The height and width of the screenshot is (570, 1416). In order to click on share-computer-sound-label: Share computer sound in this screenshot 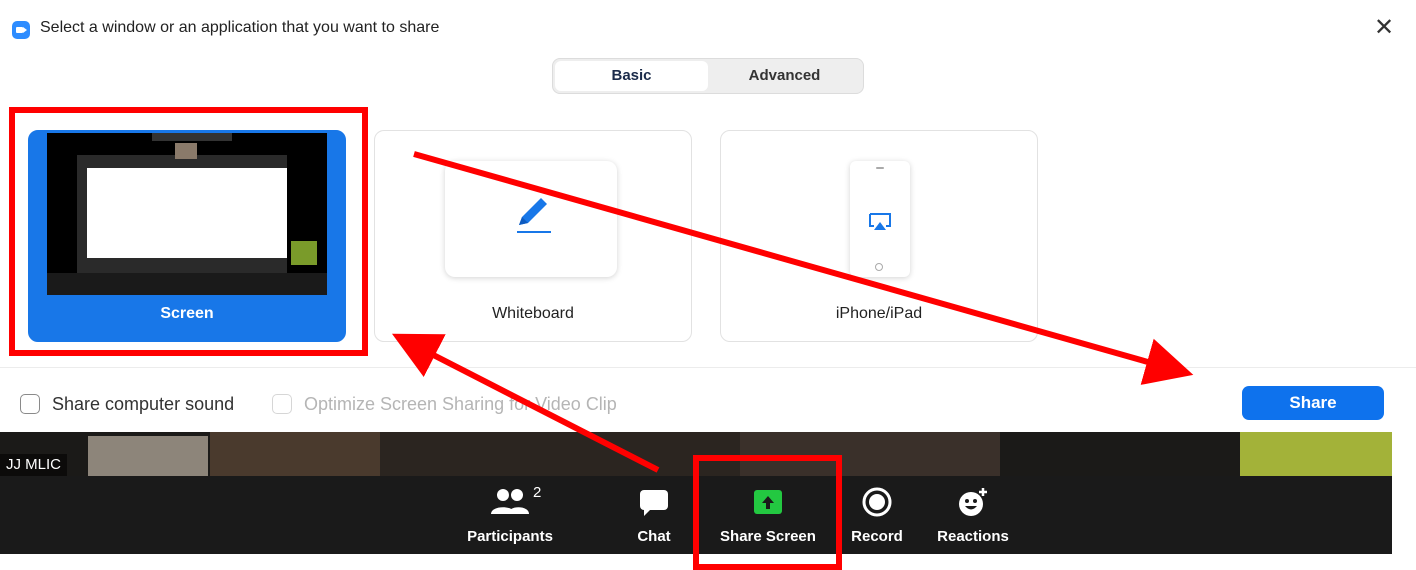, I will do `click(143, 403)`.